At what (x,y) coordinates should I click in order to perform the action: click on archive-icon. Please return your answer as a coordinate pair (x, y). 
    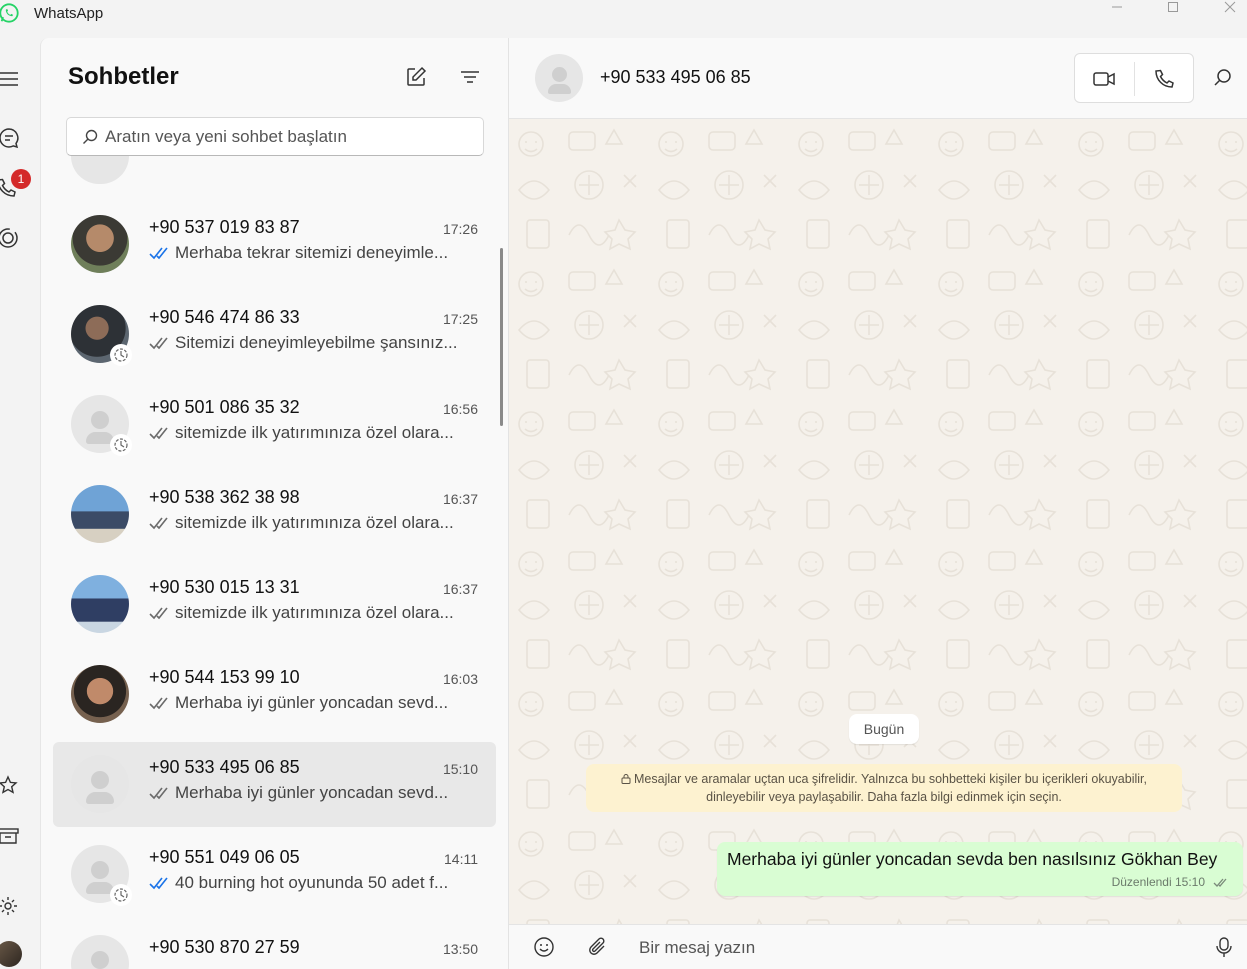
    Looking at the image, I should click on (11, 836).